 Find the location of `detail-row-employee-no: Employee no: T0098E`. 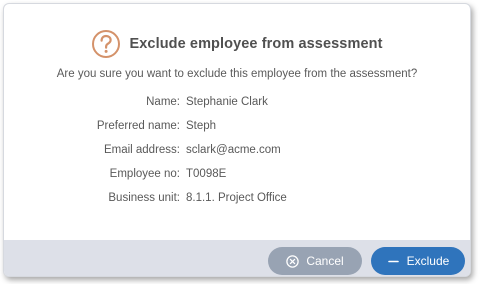

detail-row-employee-no: Employee no: T0098E is located at coordinates (237, 180).